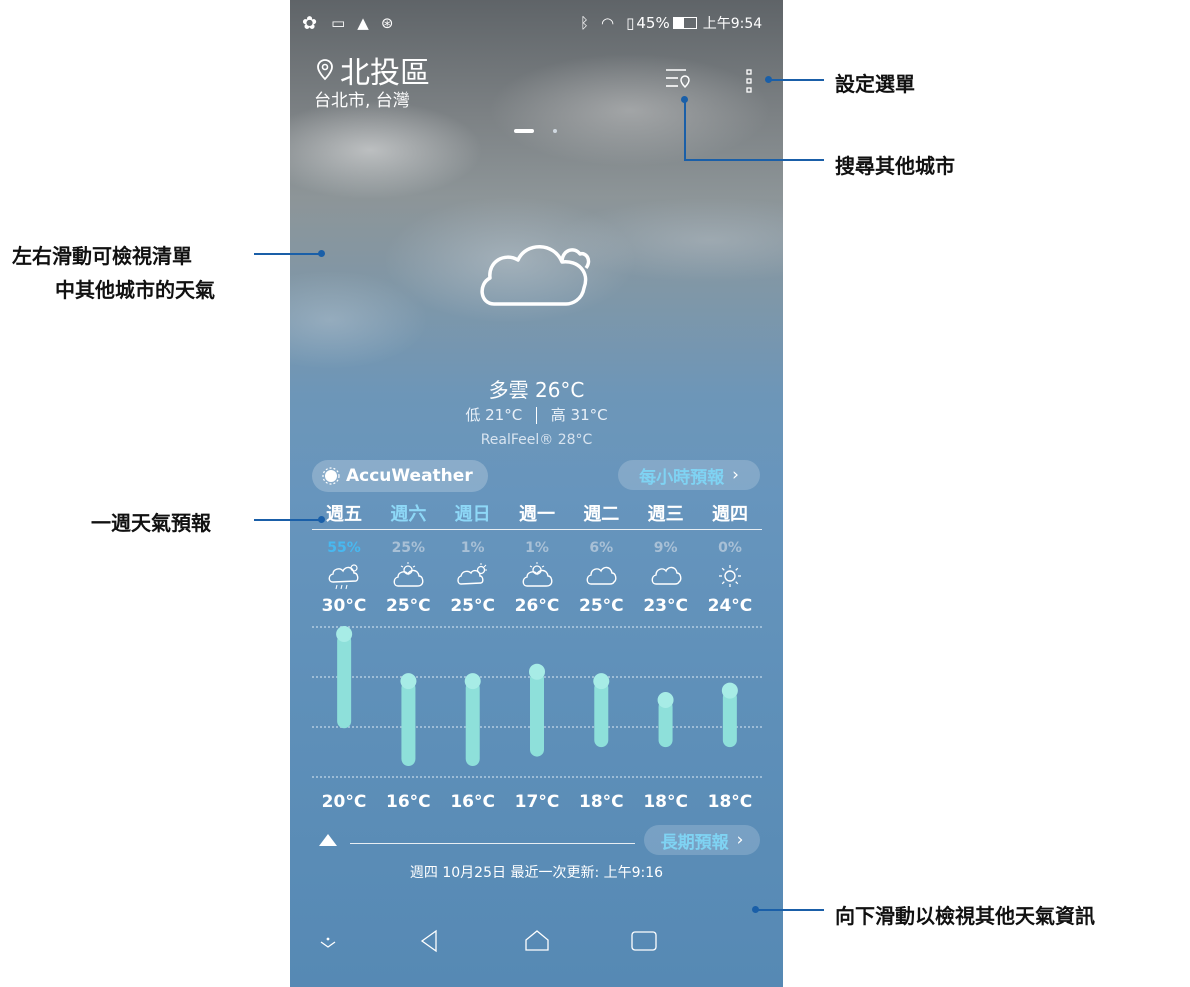 The image size is (1190, 987). I want to click on hourly-forecast-label: 每小時預報, so click(682, 477).